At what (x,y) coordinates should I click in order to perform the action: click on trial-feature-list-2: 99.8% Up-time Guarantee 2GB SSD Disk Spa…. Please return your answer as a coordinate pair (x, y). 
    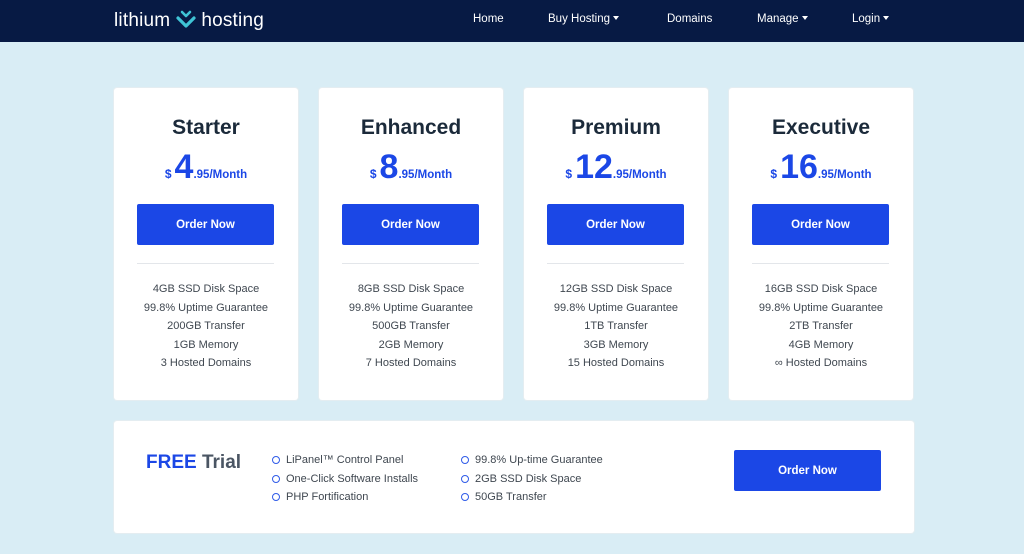
    Looking at the image, I should click on (532, 479).